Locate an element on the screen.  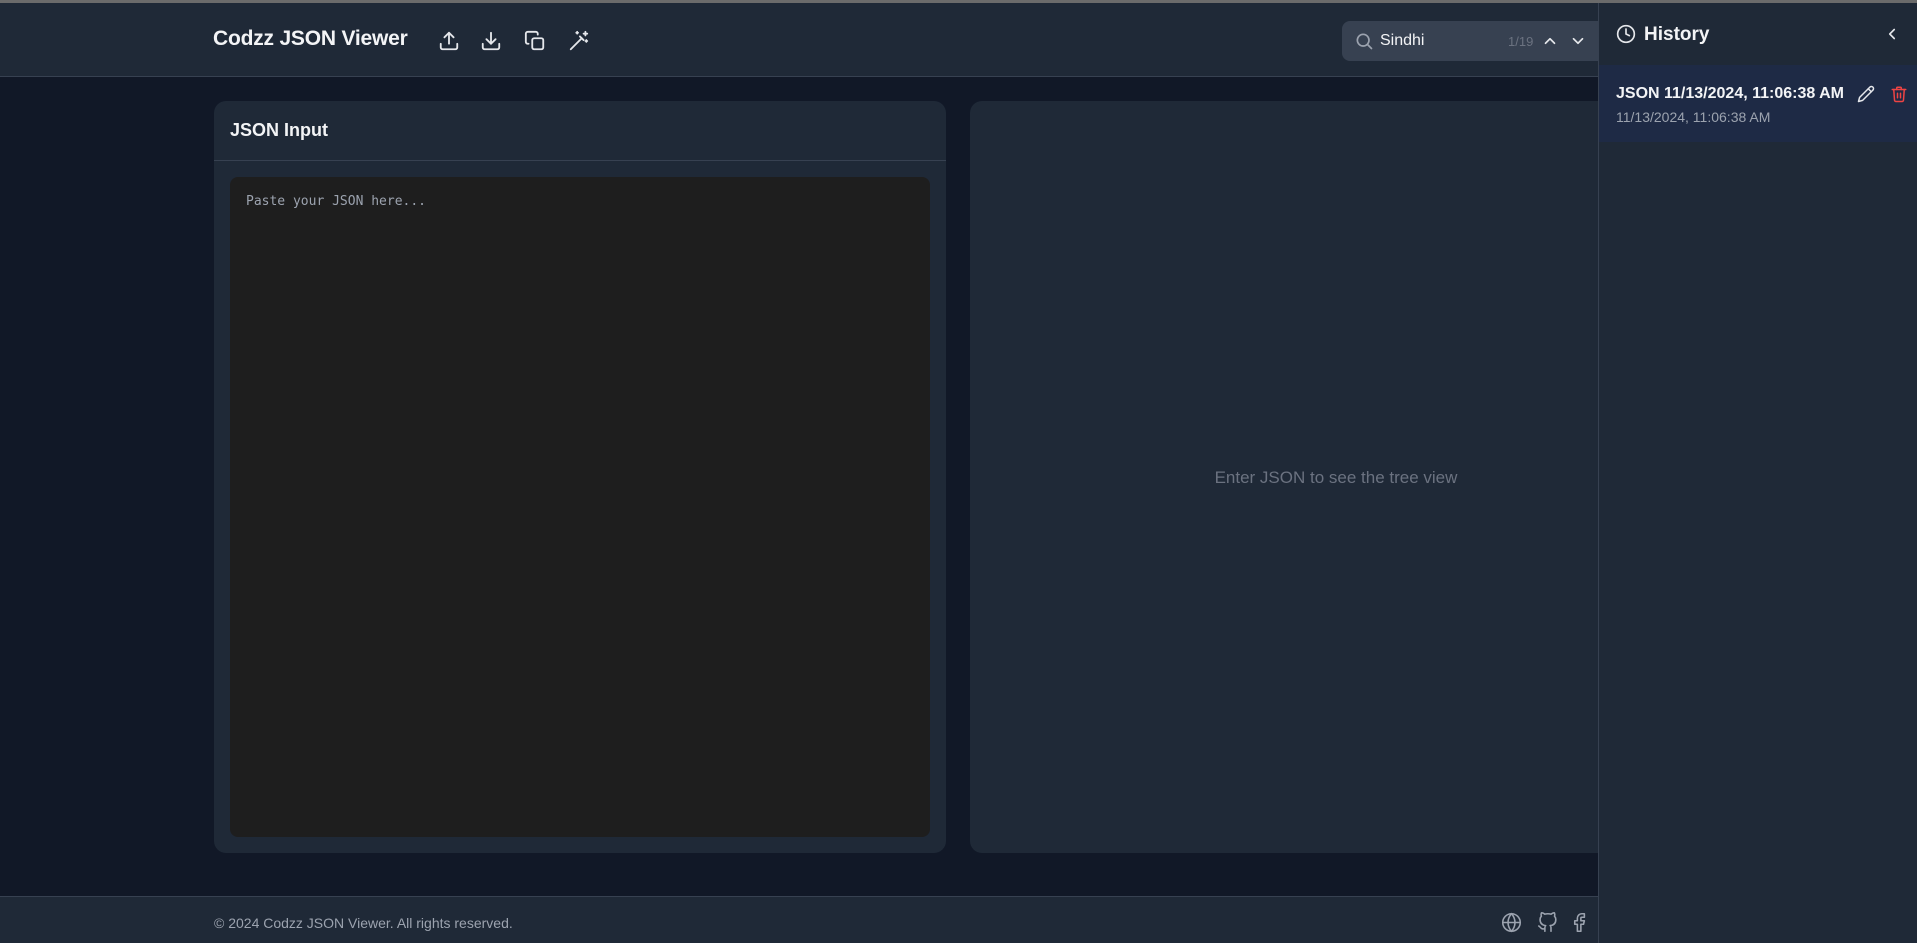
copy-icon is located at coordinates (534, 40).